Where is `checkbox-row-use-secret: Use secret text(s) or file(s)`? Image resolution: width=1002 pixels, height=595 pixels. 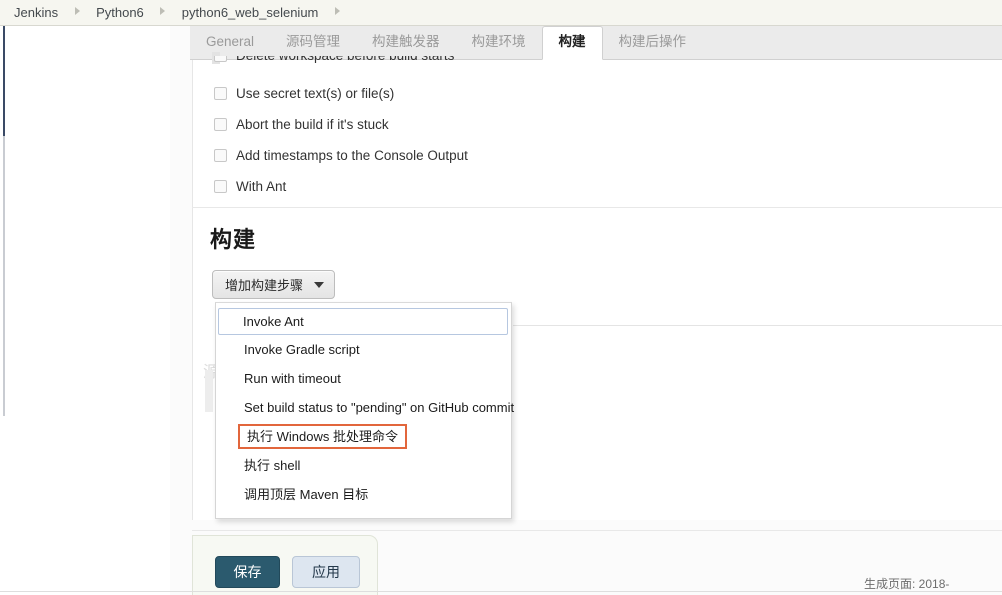
checkbox-row-use-secret: Use secret text(s) or file(s) is located at coordinates (304, 93).